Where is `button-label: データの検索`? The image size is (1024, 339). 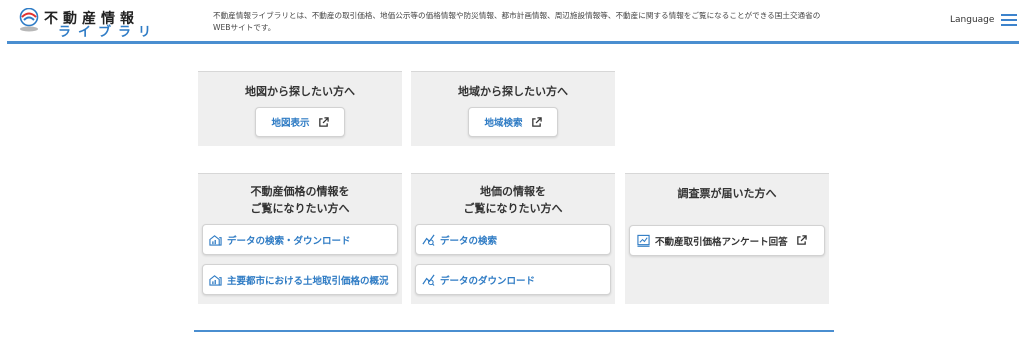 button-label: データの検索 is located at coordinates (469, 241).